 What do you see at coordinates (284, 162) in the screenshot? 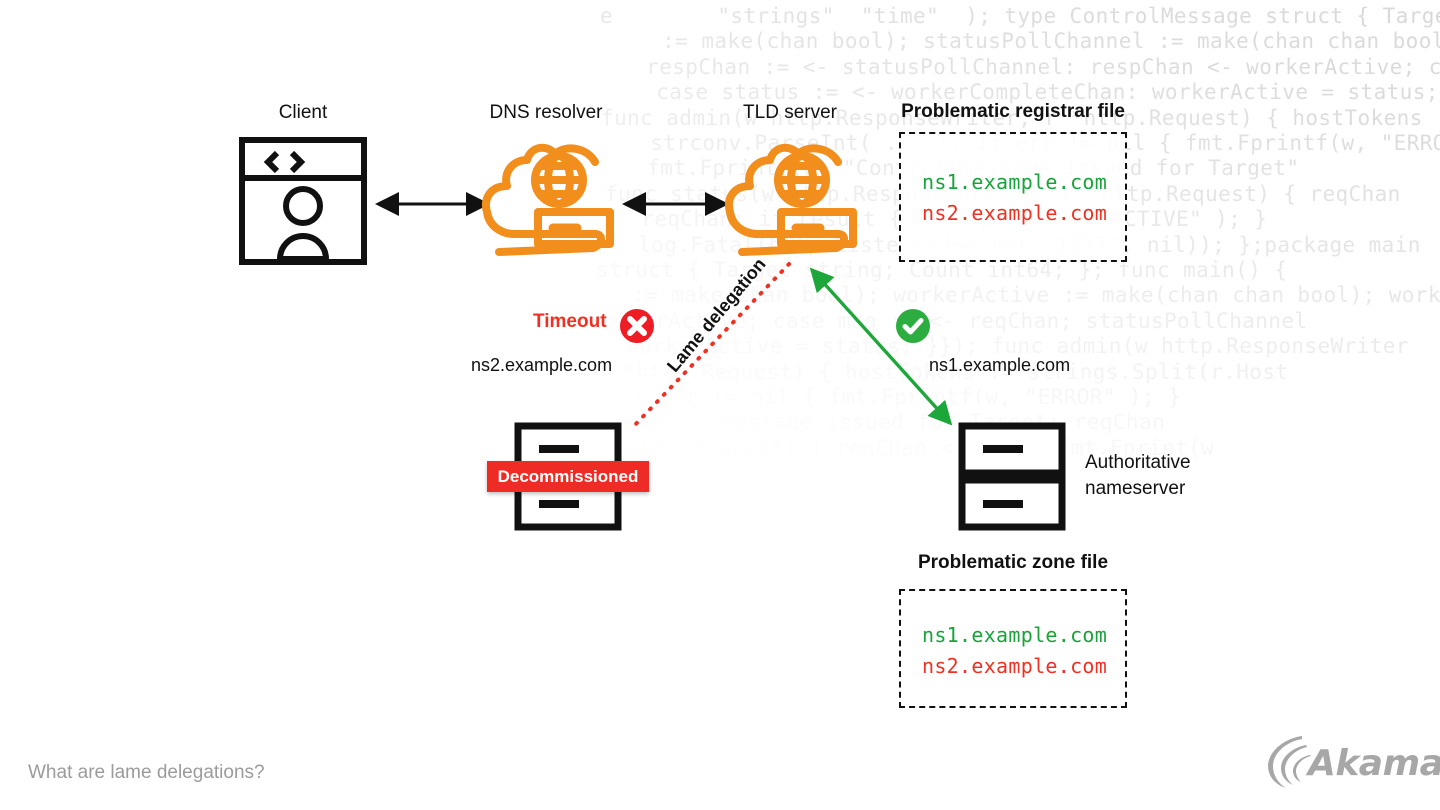
I see `code-chevrons-icon` at bounding box center [284, 162].